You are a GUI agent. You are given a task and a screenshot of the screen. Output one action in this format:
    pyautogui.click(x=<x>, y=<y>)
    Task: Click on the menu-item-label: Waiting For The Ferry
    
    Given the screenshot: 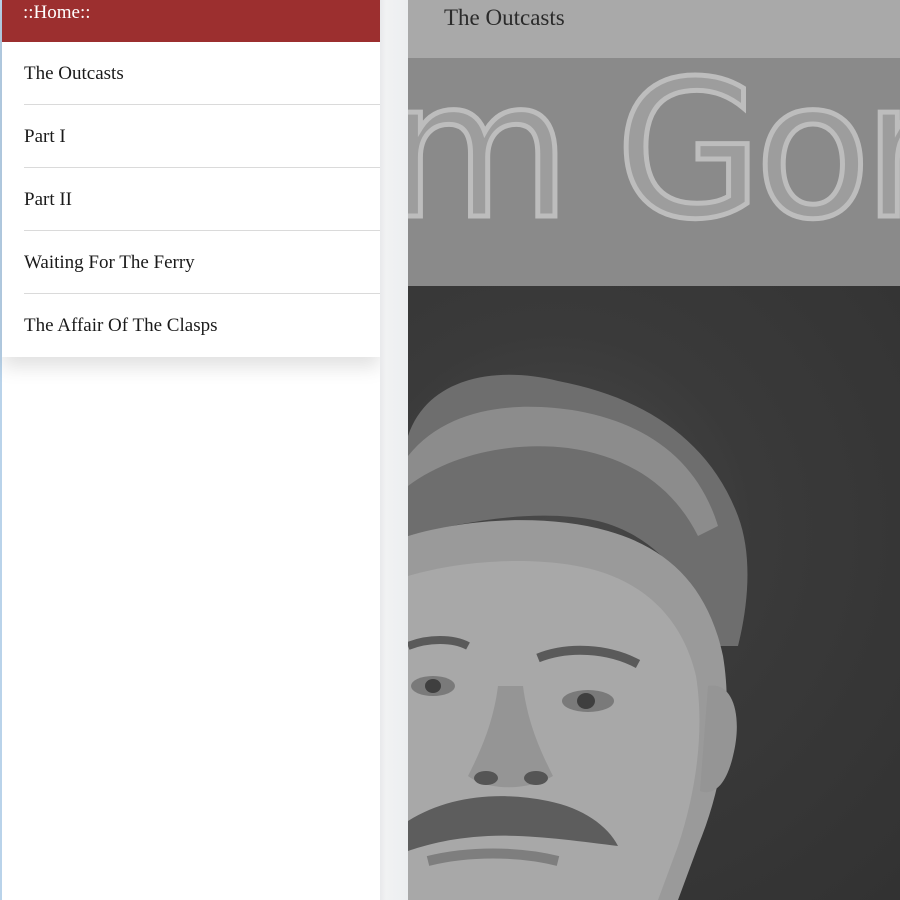 What is the action you would take?
    pyautogui.click(x=109, y=262)
    